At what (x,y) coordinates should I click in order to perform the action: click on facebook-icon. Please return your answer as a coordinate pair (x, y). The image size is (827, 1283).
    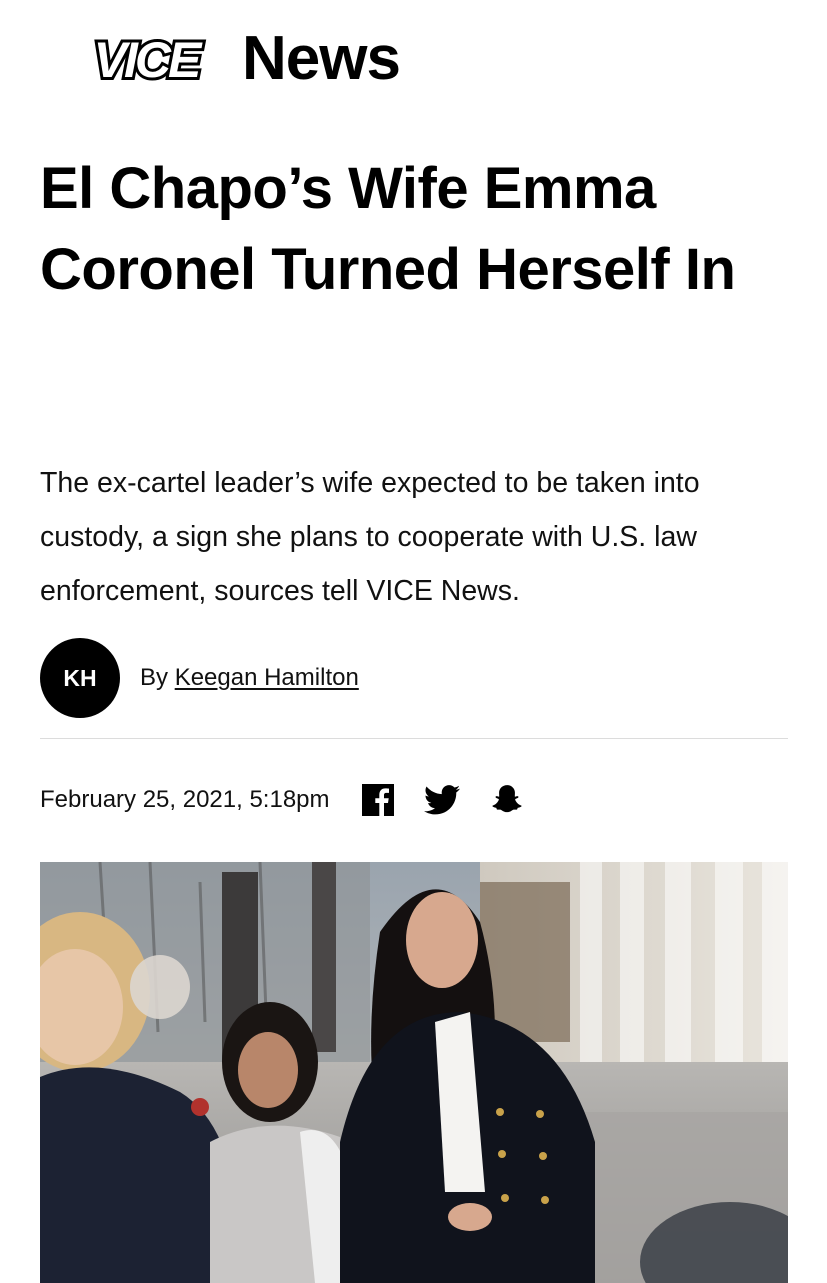
    Looking at the image, I should click on (377, 800).